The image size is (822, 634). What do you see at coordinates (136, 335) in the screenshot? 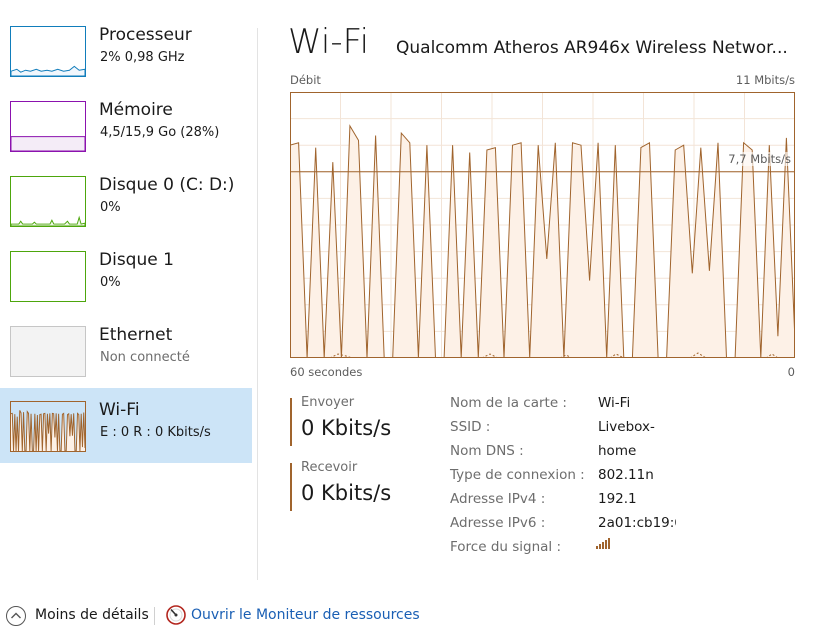
I see `sidebar-item-title: Ethernet` at bounding box center [136, 335].